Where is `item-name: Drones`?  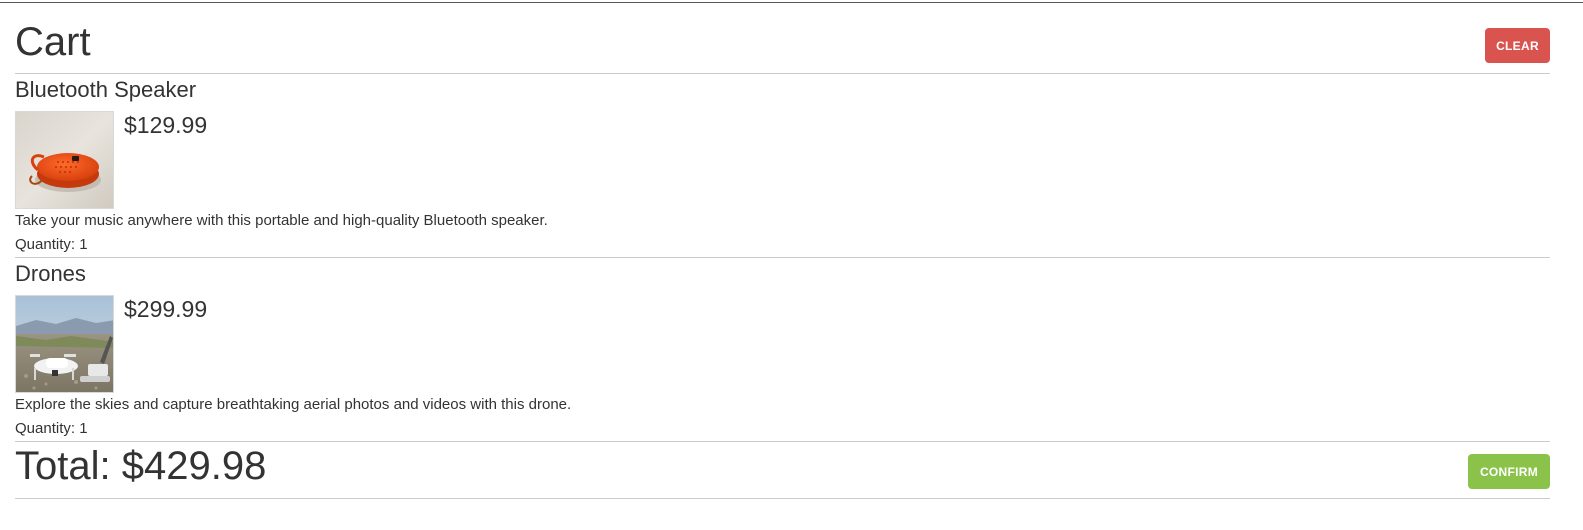 item-name: Drones is located at coordinates (50, 273).